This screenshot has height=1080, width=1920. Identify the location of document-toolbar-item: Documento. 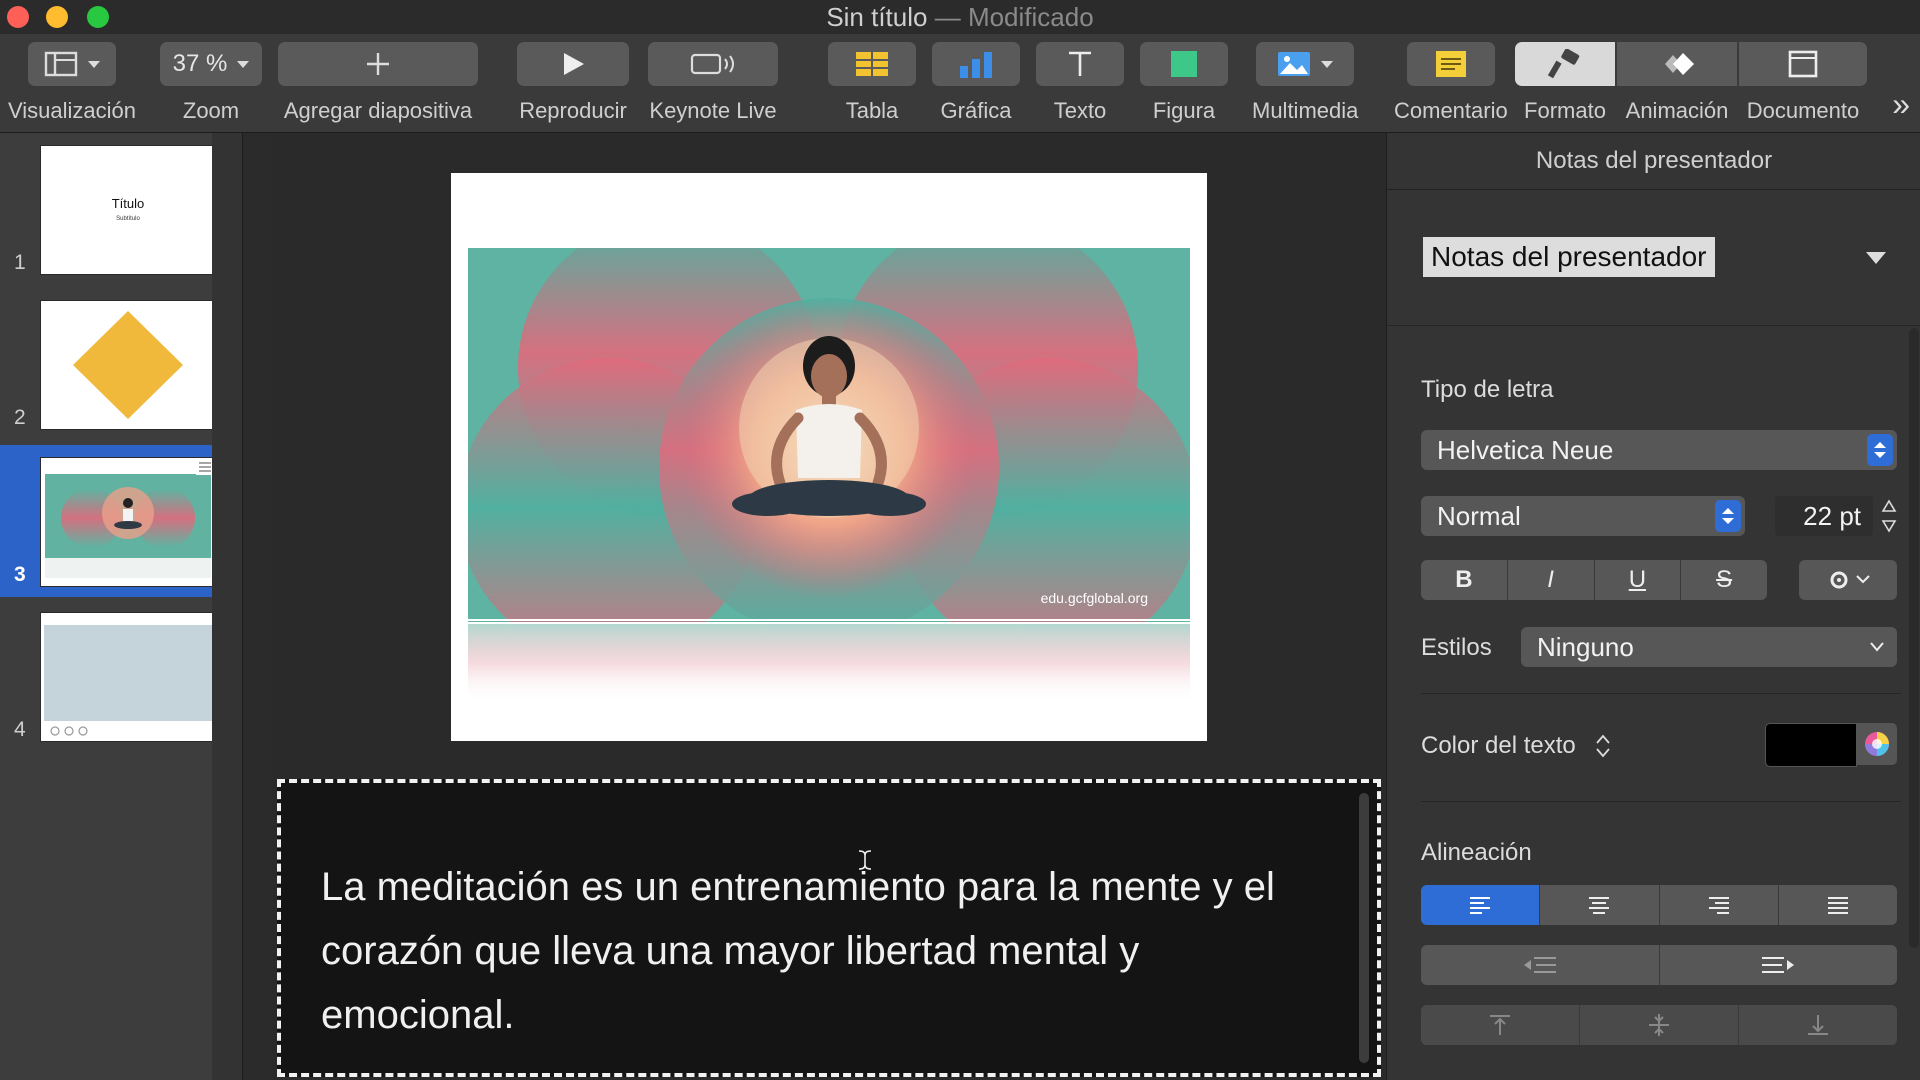
(1803, 83).